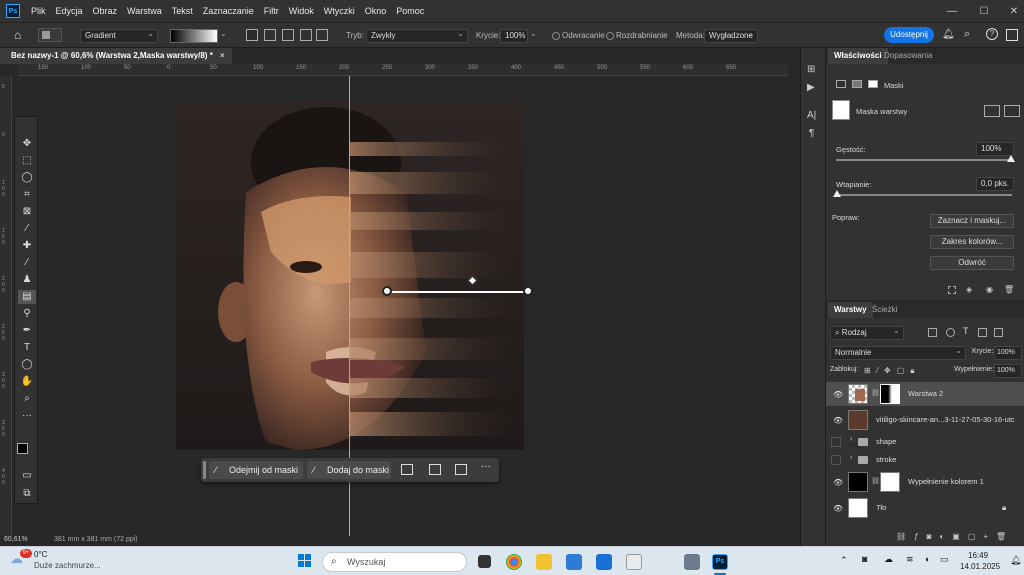 The image size is (1024, 575). What do you see at coordinates (838, 420) in the screenshot?
I see `eye-icon: 👁︎` at bounding box center [838, 420].